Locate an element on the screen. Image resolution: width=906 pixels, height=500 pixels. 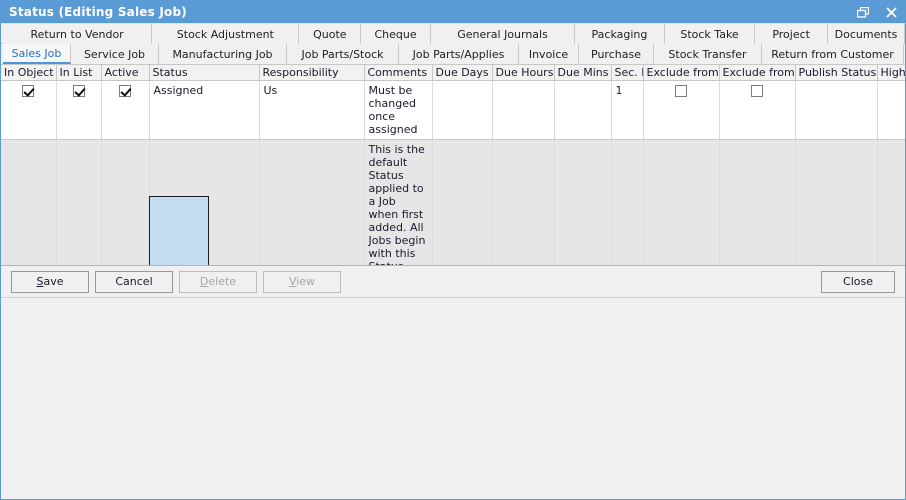
tab-packaging: Packaging is located at coordinates (620, 34).